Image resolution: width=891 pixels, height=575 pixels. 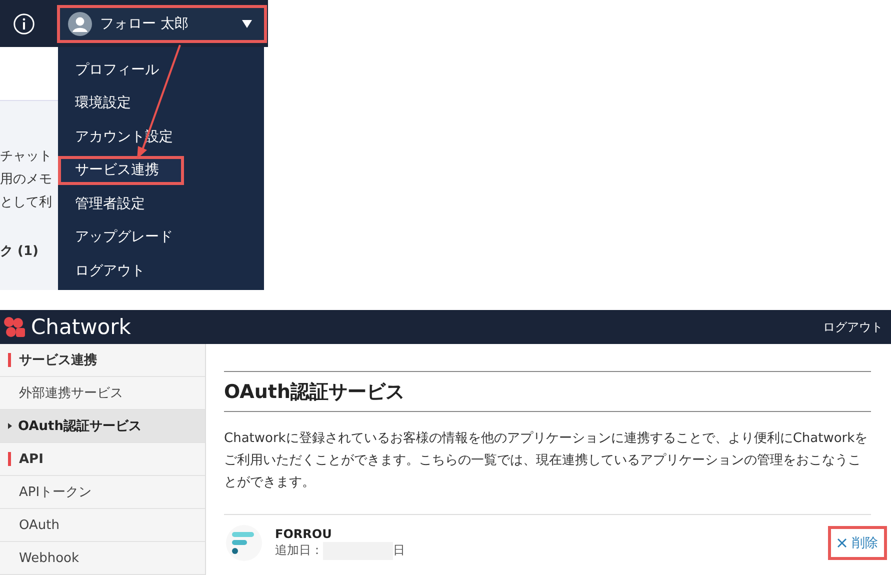 I want to click on menu-item: プロフィール, so click(x=121, y=69).